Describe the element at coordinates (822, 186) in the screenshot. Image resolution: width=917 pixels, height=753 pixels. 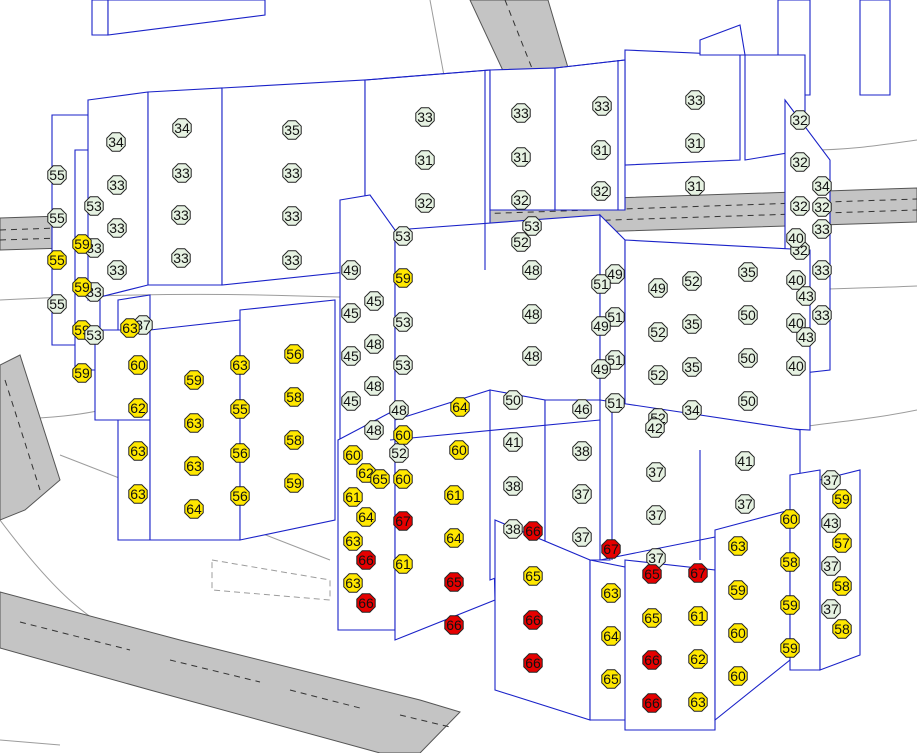
I see `noise-level-value: 34` at that location.